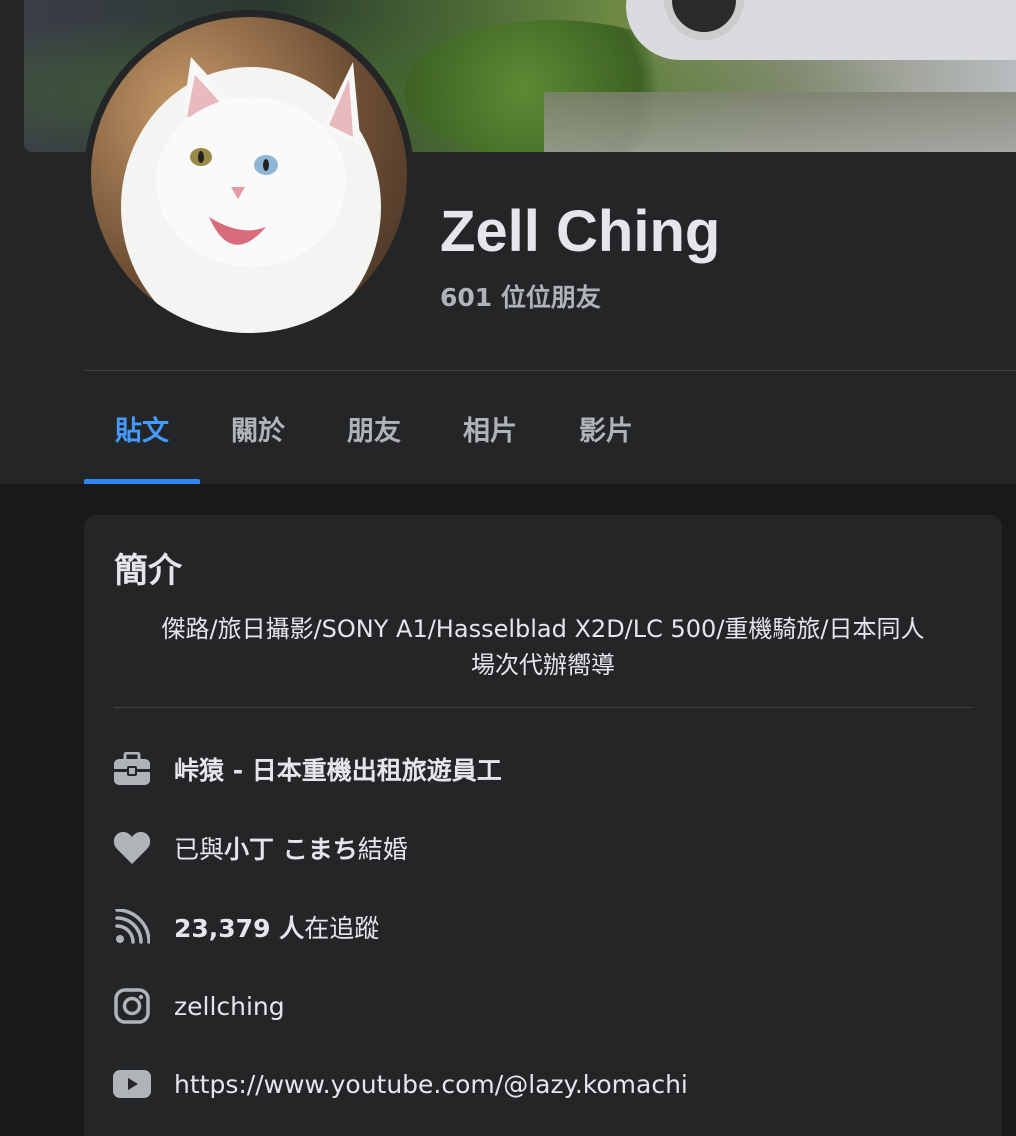 The image size is (1016, 1136). What do you see at coordinates (258, 428) in the screenshot?
I see `tab-about: 關於` at bounding box center [258, 428].